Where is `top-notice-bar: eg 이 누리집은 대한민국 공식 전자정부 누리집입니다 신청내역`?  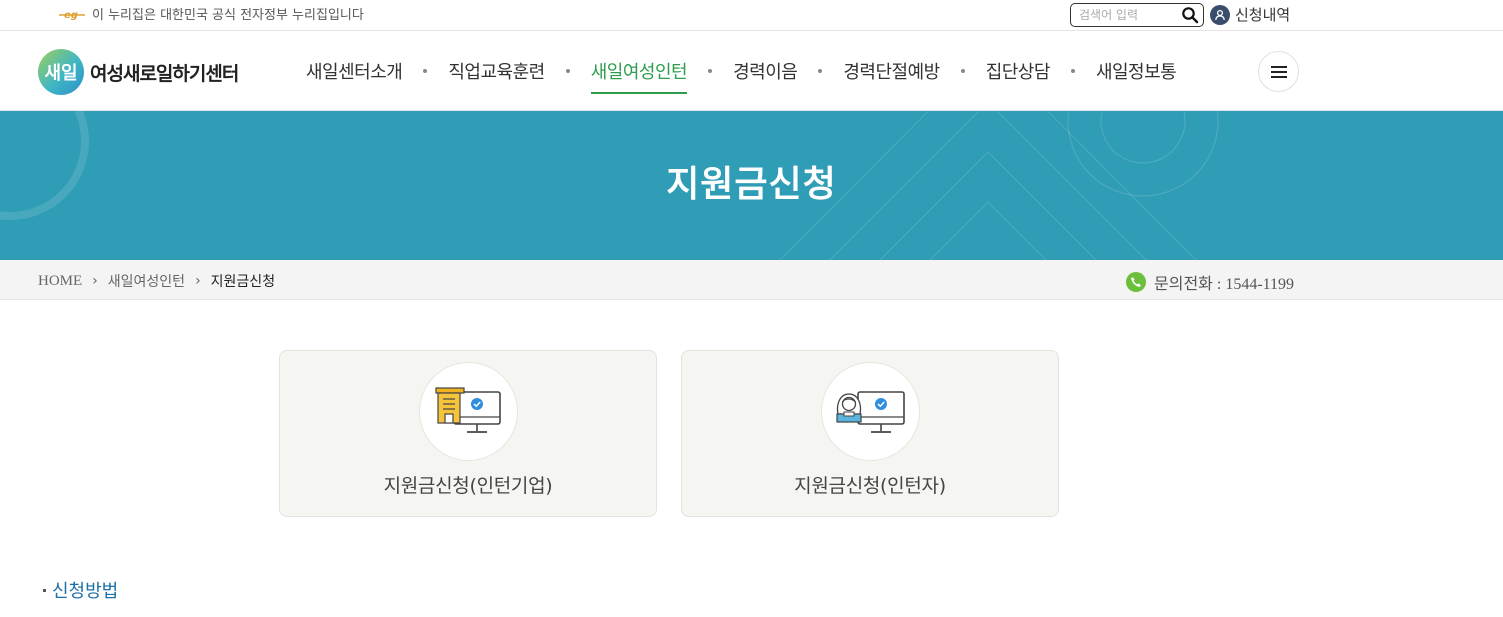
top-notice-bar: eg 이 누리집은 대한민국 공식 전자정부 누리집입니다 신청내역 is located at coordinates (751, 15).